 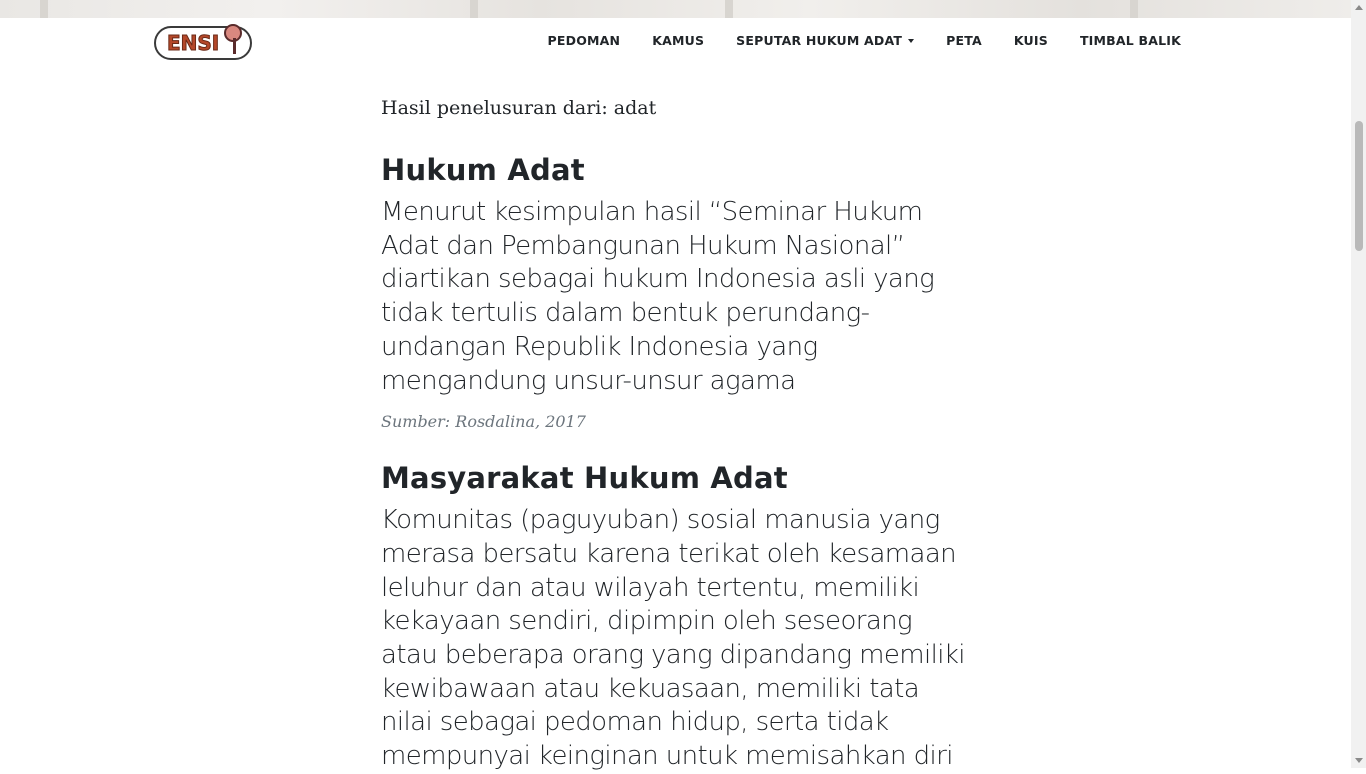 I want to click on scroll-down-arrow-icon, so click(x=1359, y=760).